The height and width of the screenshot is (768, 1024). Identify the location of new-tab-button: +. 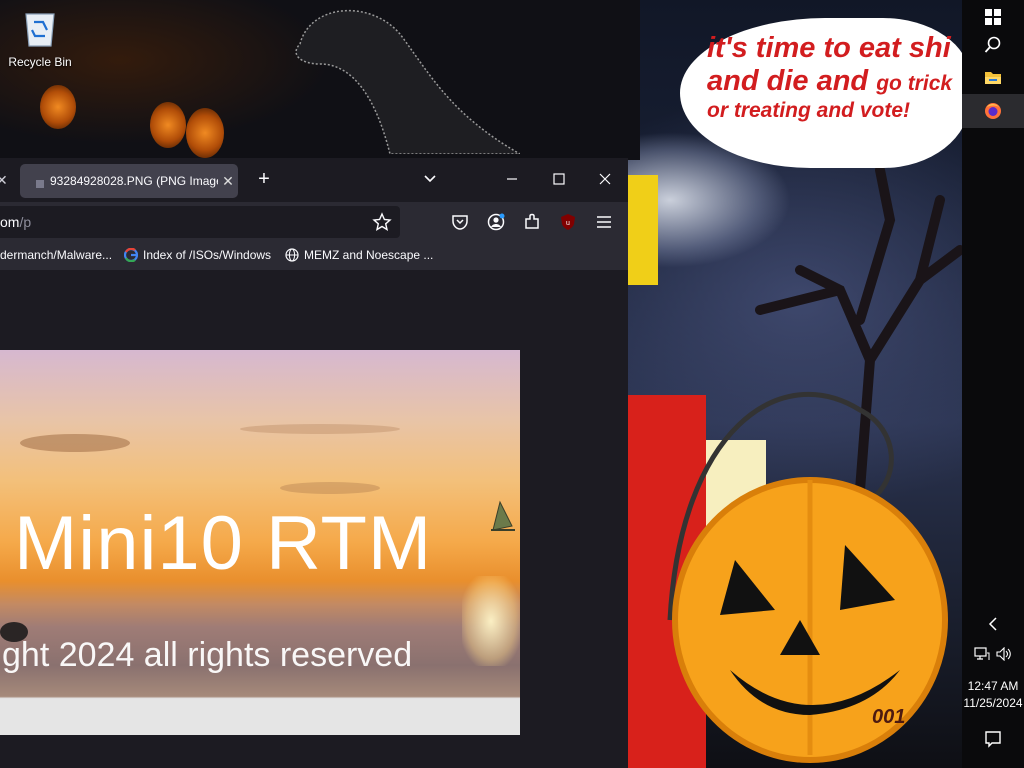
(264, 180).